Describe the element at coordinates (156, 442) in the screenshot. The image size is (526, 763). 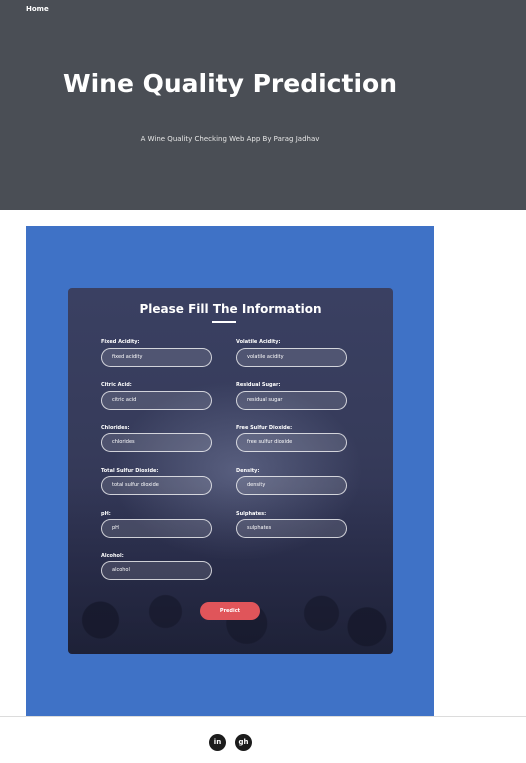
I see `chlorides-input: chlorides` at that location.